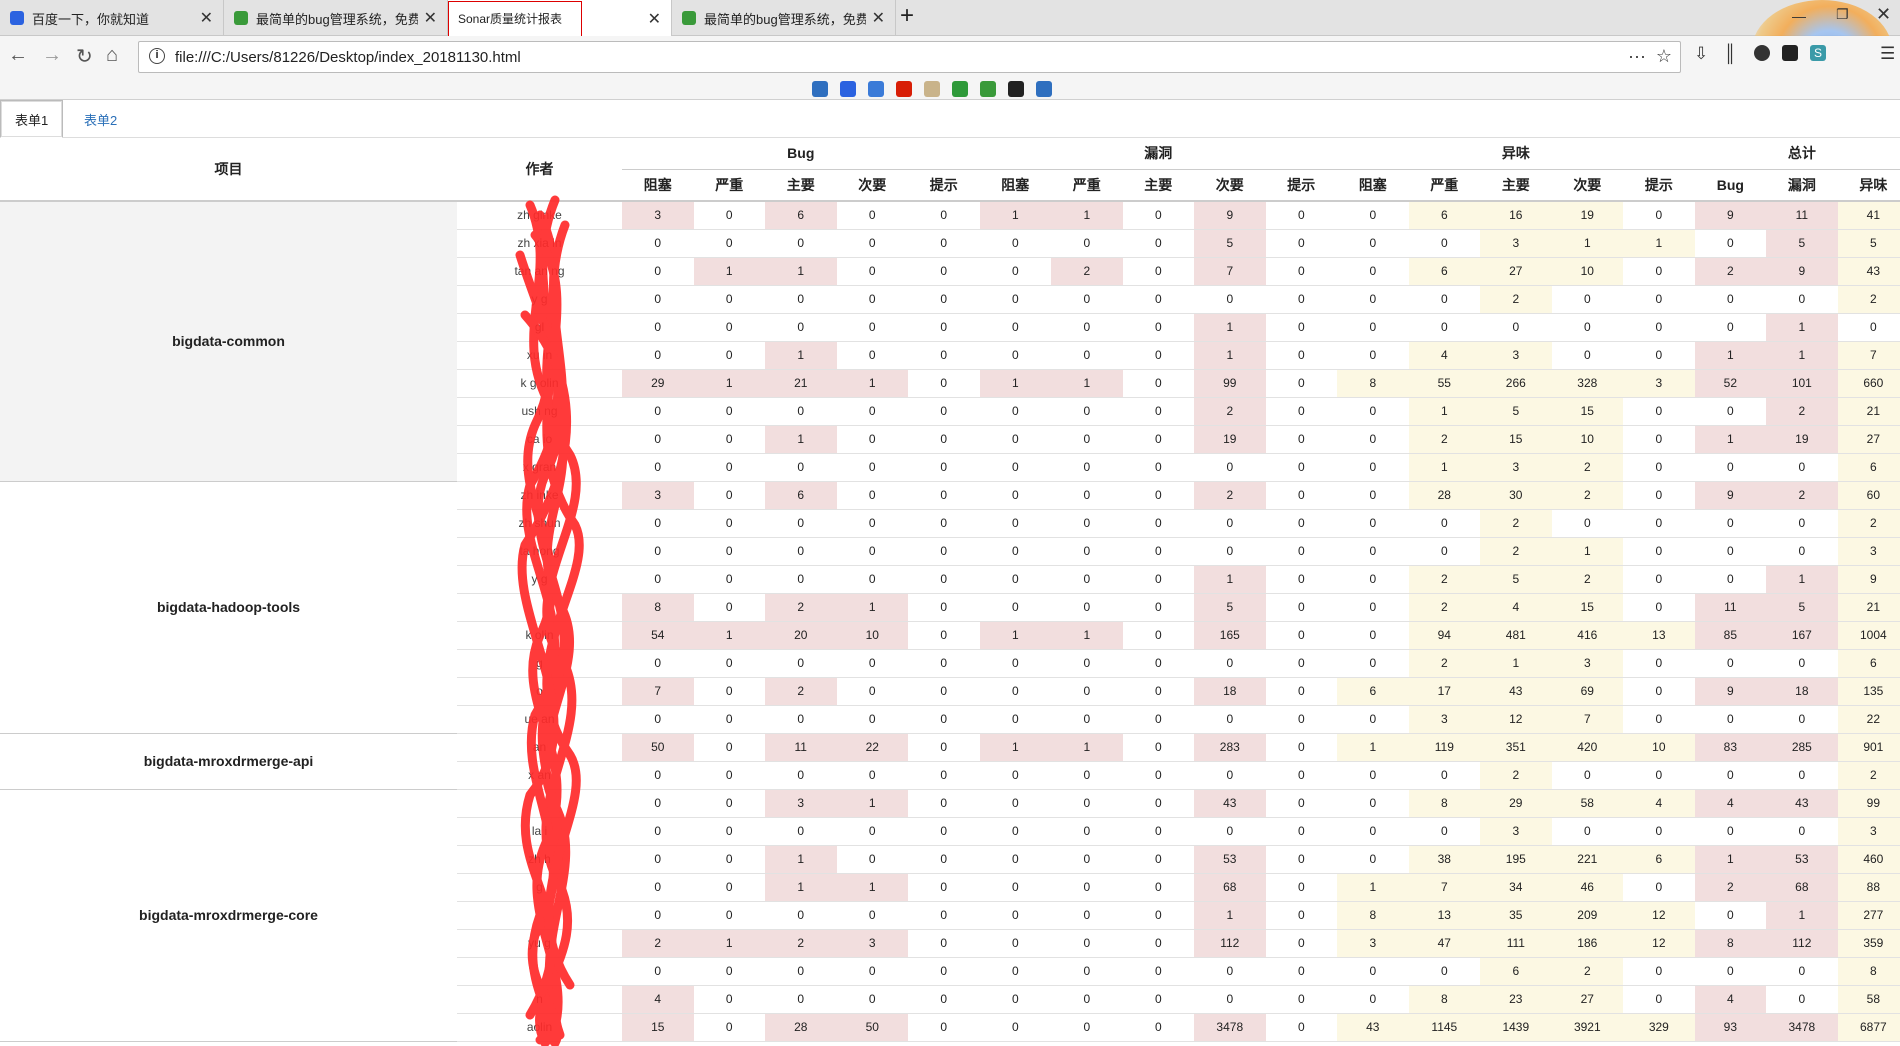  I want to click on bookmark-bug-icon, so click(988, 89).